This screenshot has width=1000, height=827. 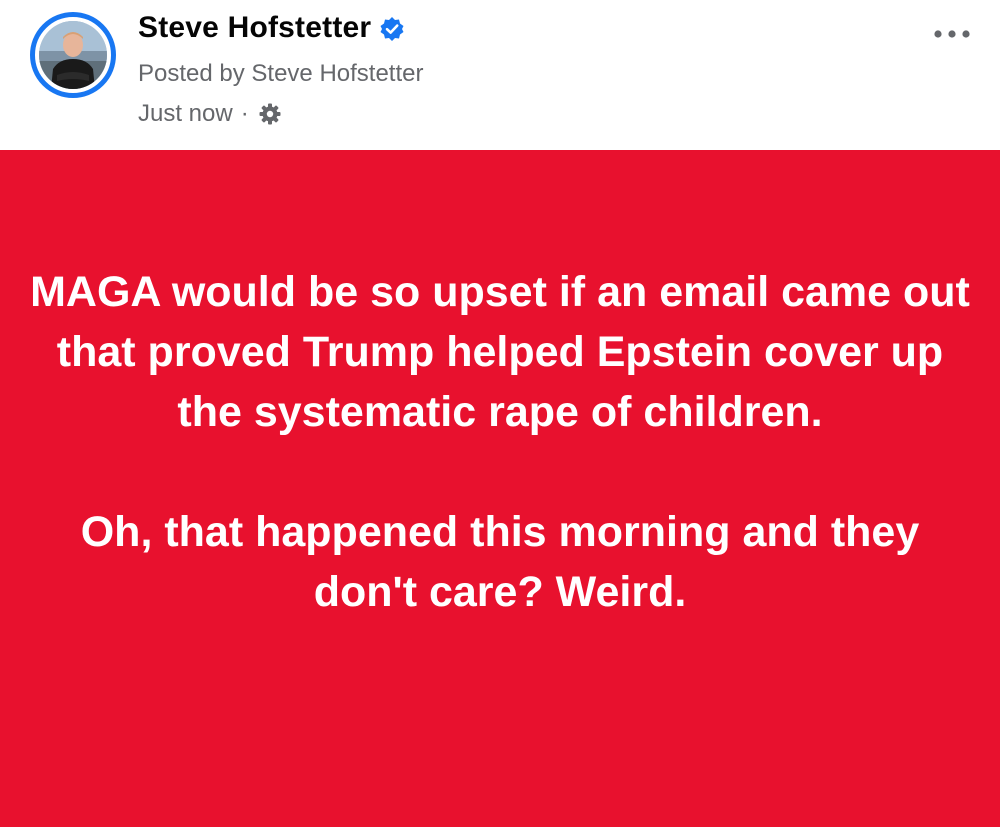 What do you see at coordinates (392, 29) in the screenshot?
I see `verified-badge-icon` at bounding box center [392, 29].